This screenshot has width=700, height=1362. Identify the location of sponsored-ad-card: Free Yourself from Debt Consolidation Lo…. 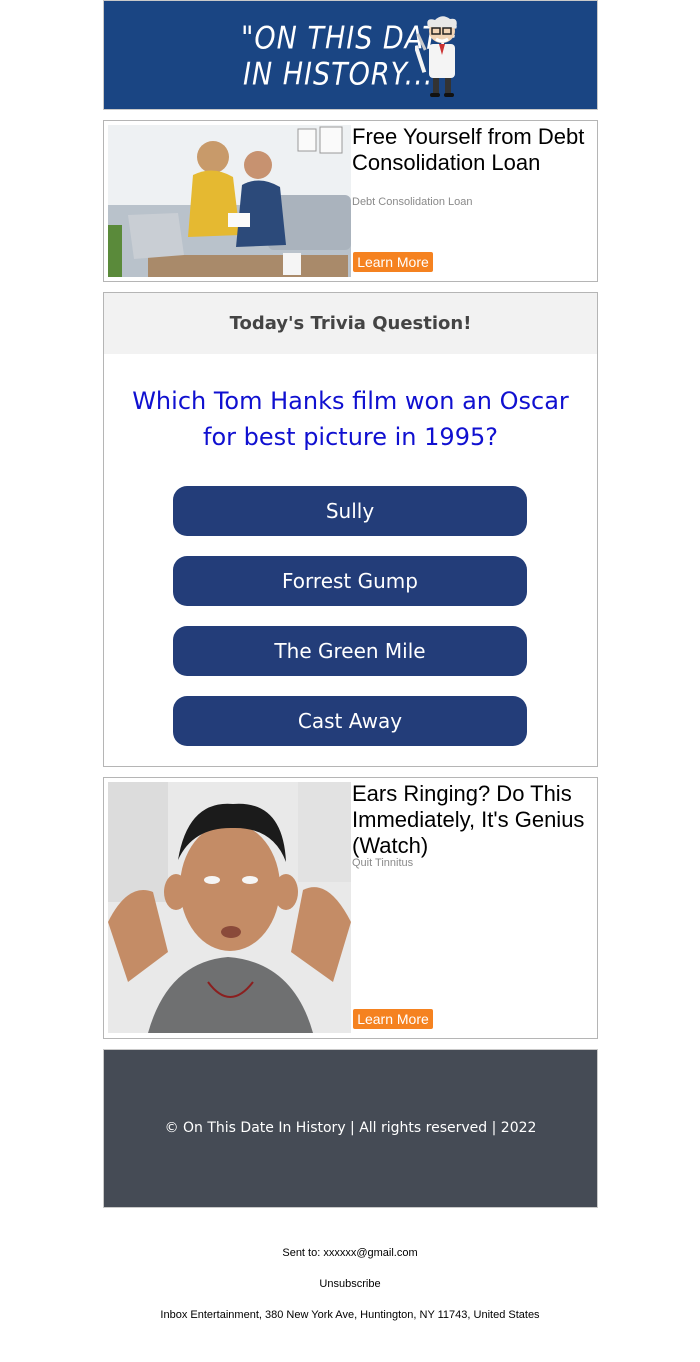
(350, 201).